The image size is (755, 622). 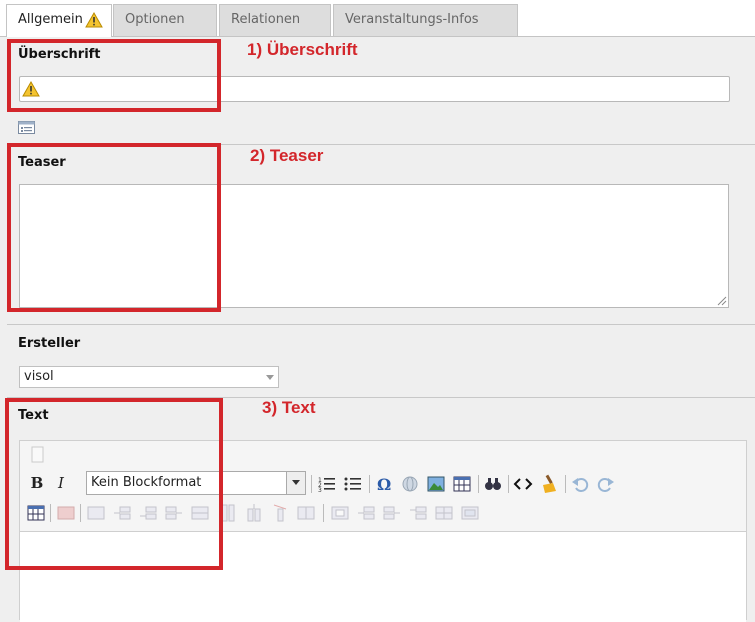 What do you see at coordinates (50, 19) in the screenshot?
I see `tab-label: Allgemein` at bounding box center [50, 19].